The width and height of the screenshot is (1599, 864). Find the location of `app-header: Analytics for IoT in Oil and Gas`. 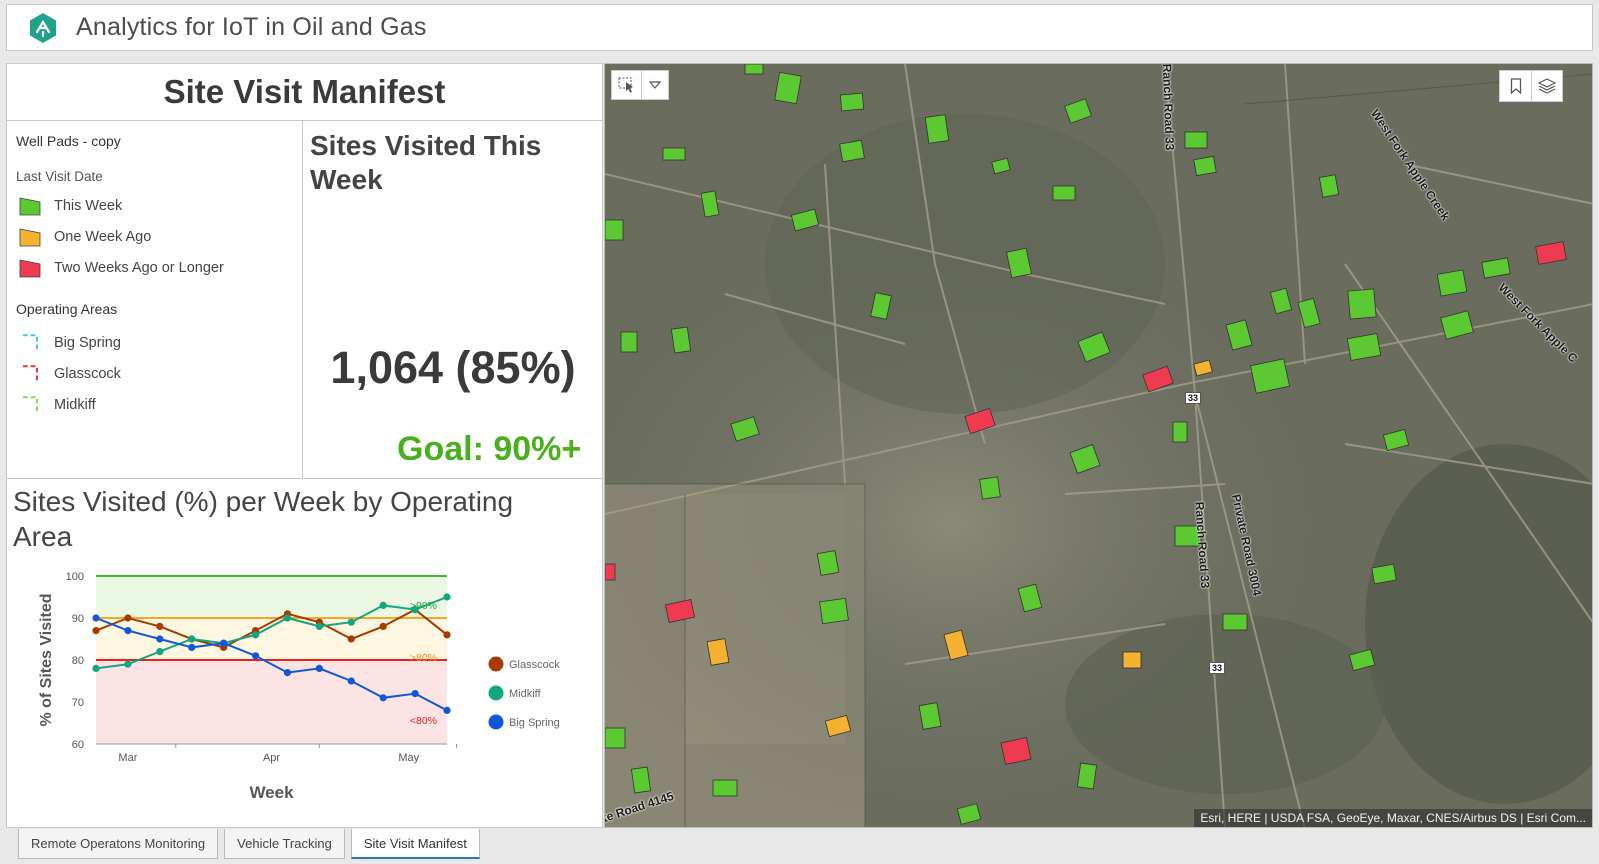

app-header: Analytics for IoT in Oil and Gas is located at coordinates (799, 27).